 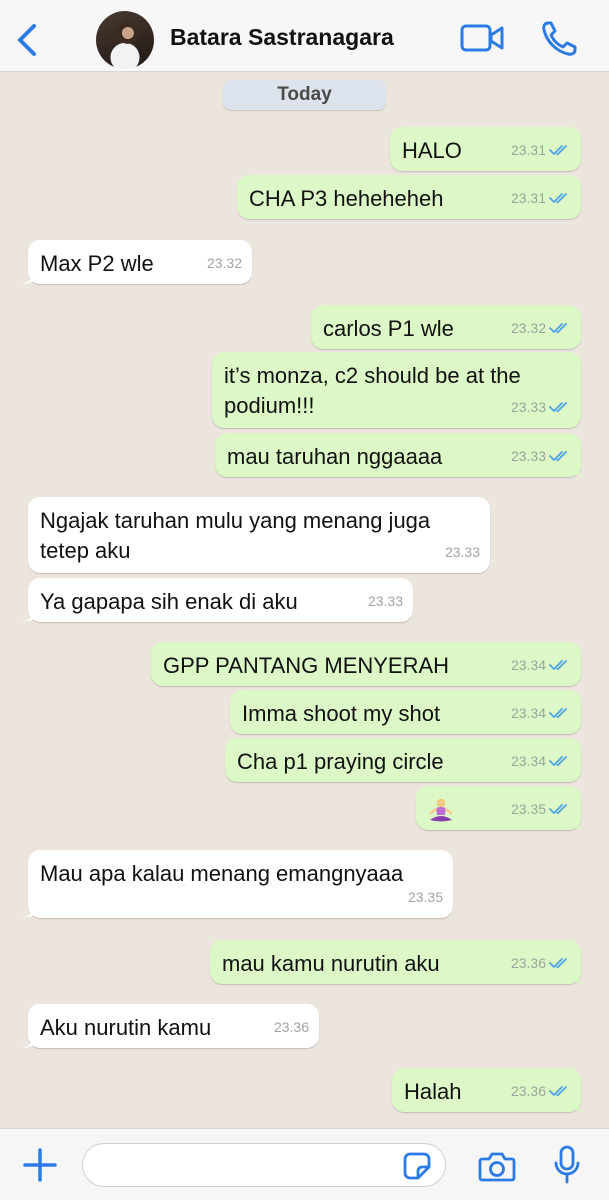 What do you see at coordinates (388, 328) in the screenshot?
I see `message-text: carlos P1 wle` at bounding box center [388, 328].